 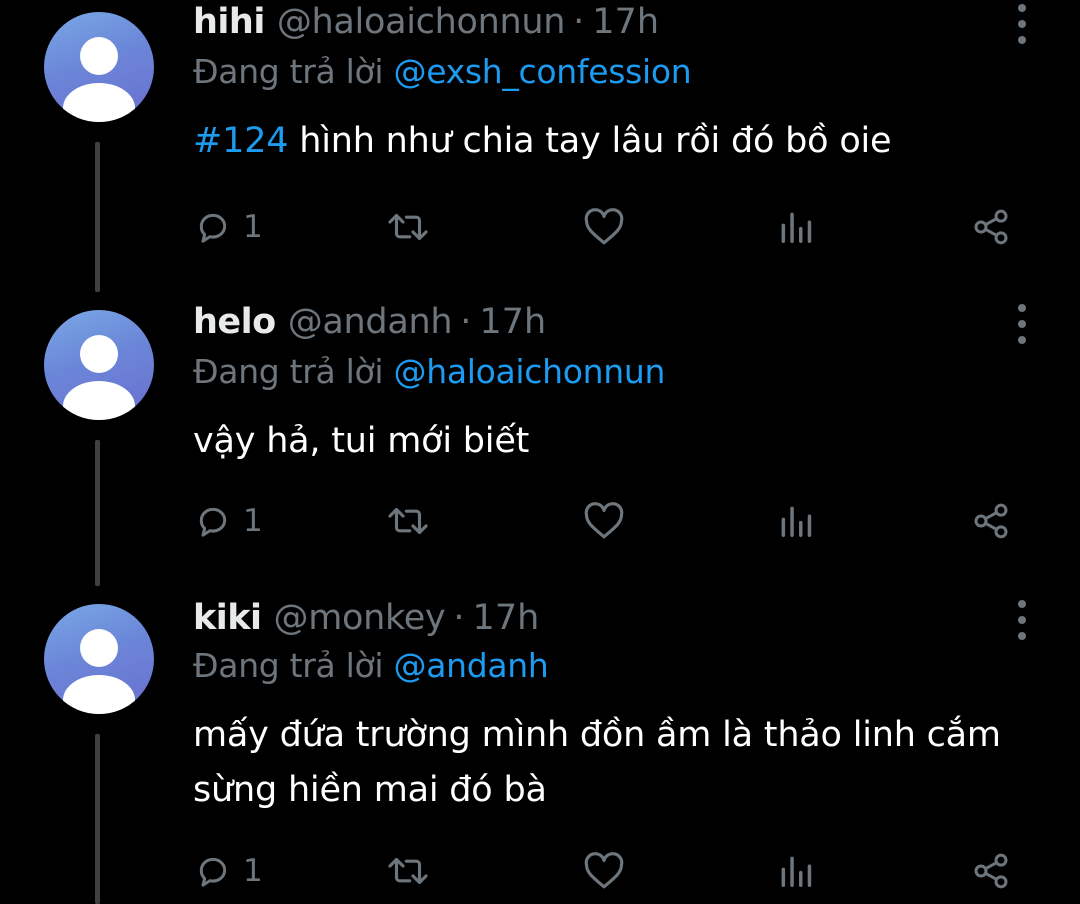 I want to click on replying-to: Đang trả lời @andanh, so click(x=371, y=665).